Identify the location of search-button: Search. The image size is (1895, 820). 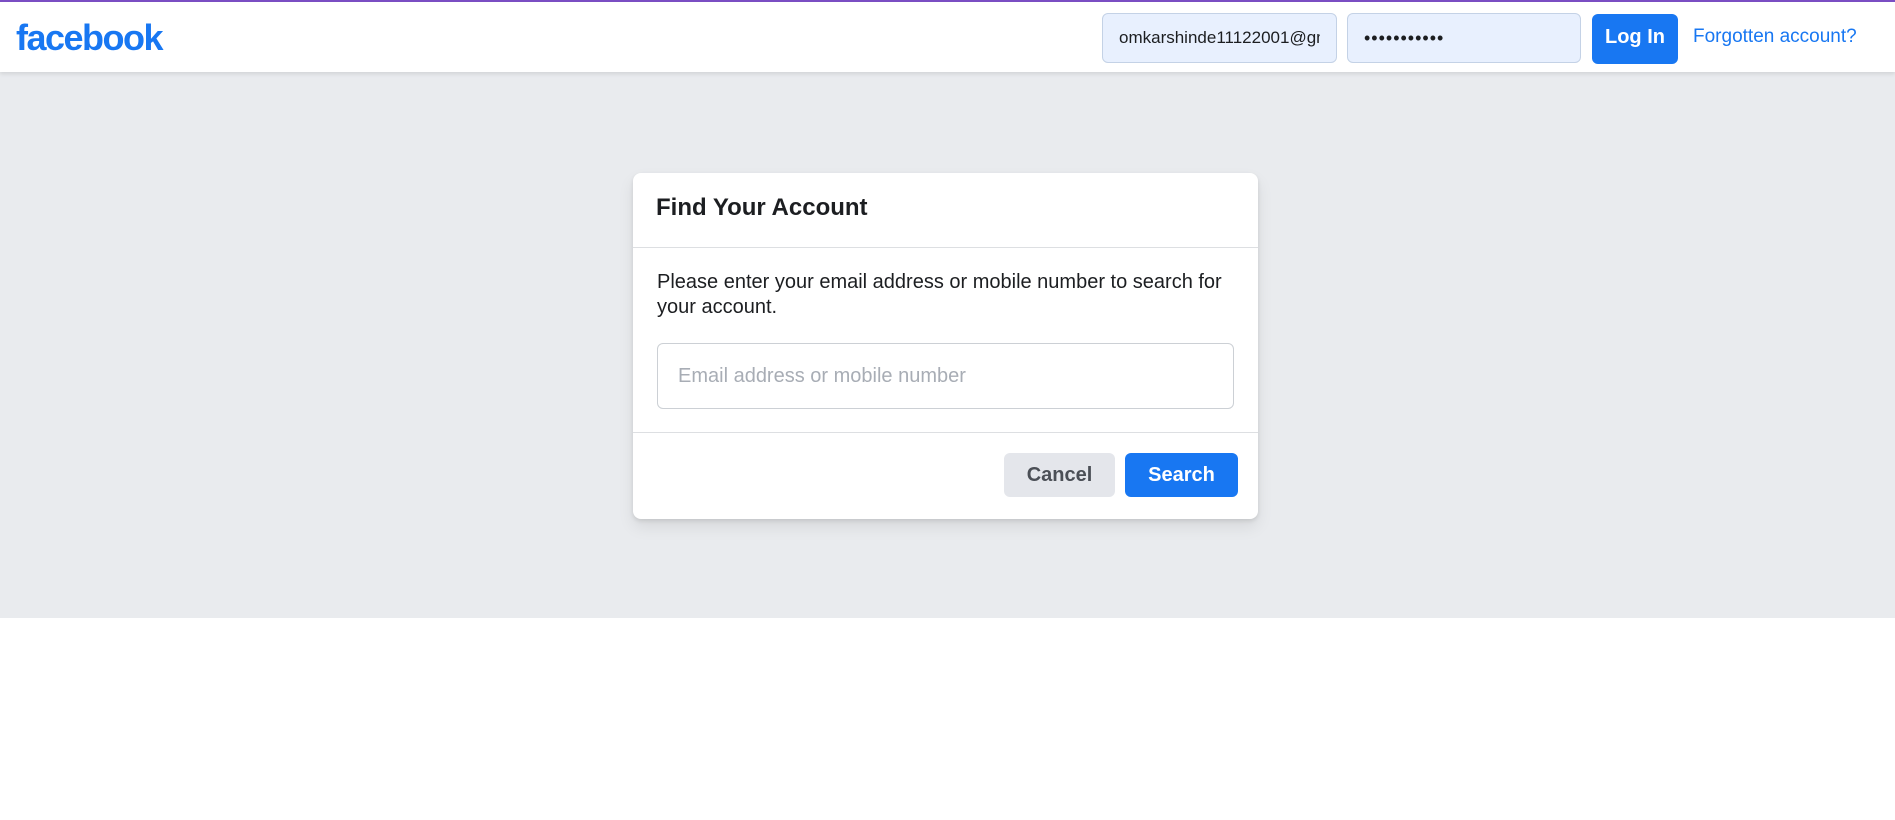
(1181, 475).